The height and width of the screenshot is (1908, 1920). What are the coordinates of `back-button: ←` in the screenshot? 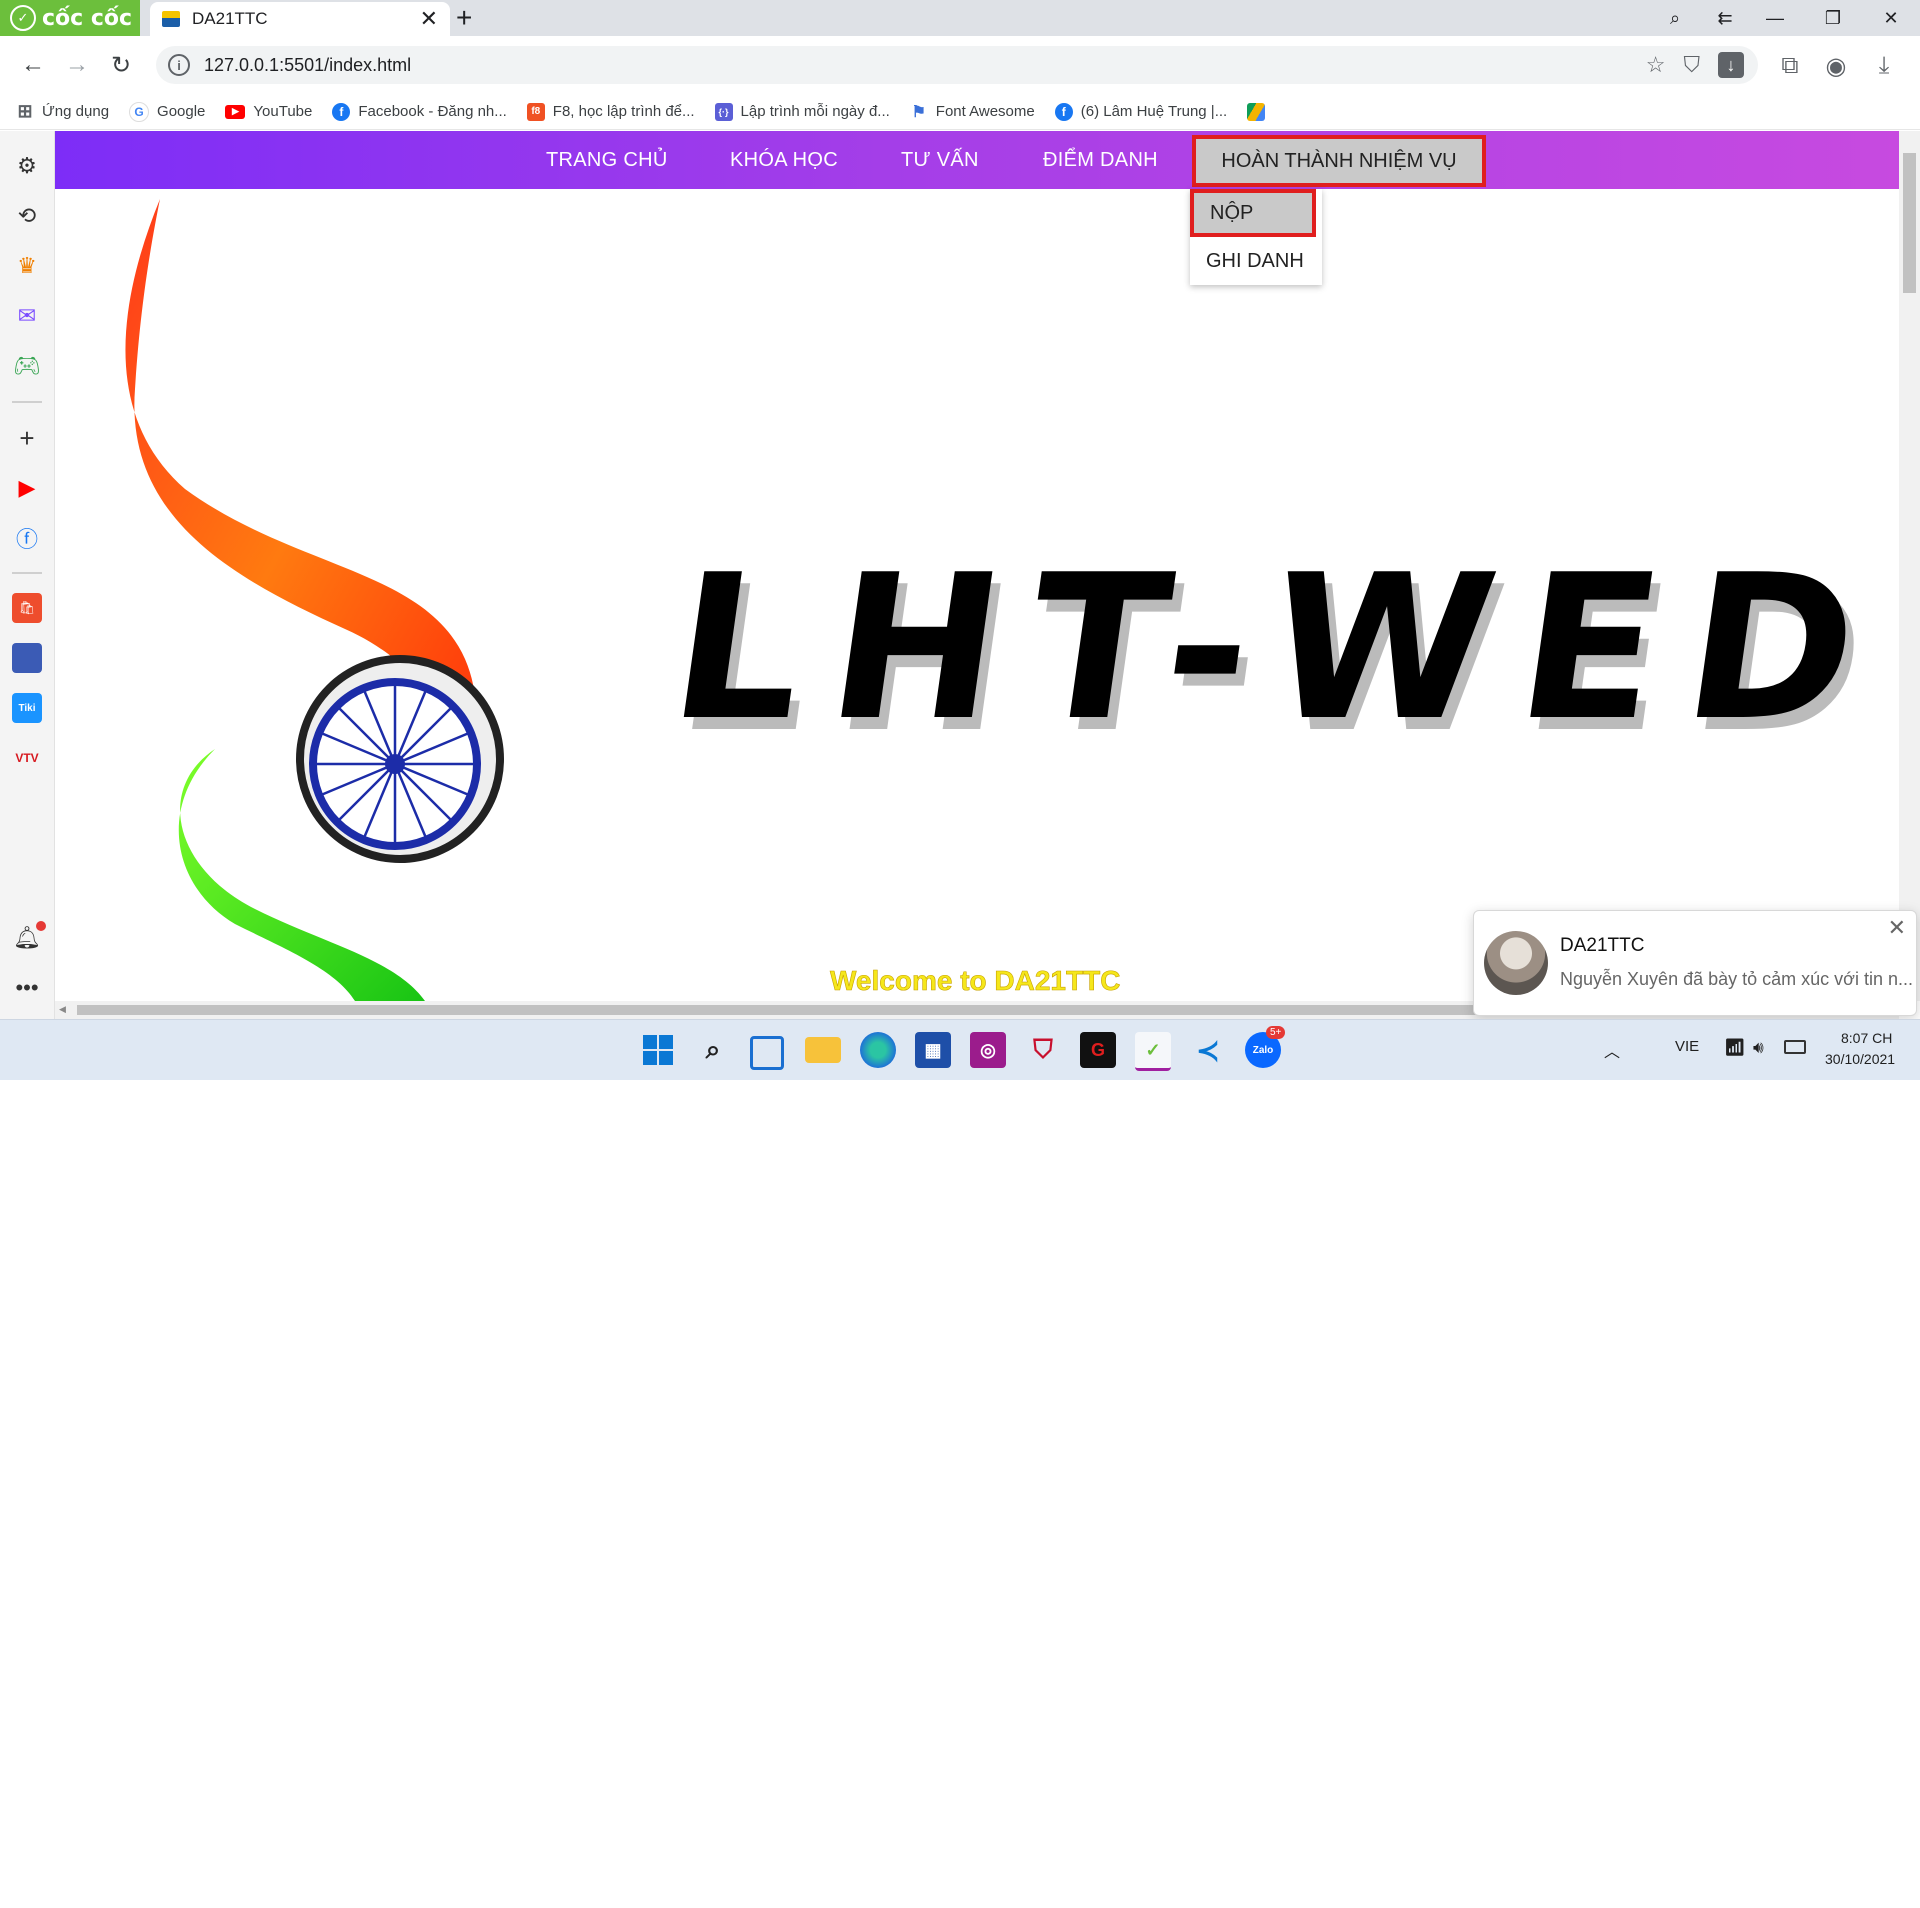 It's located at (33, 65).